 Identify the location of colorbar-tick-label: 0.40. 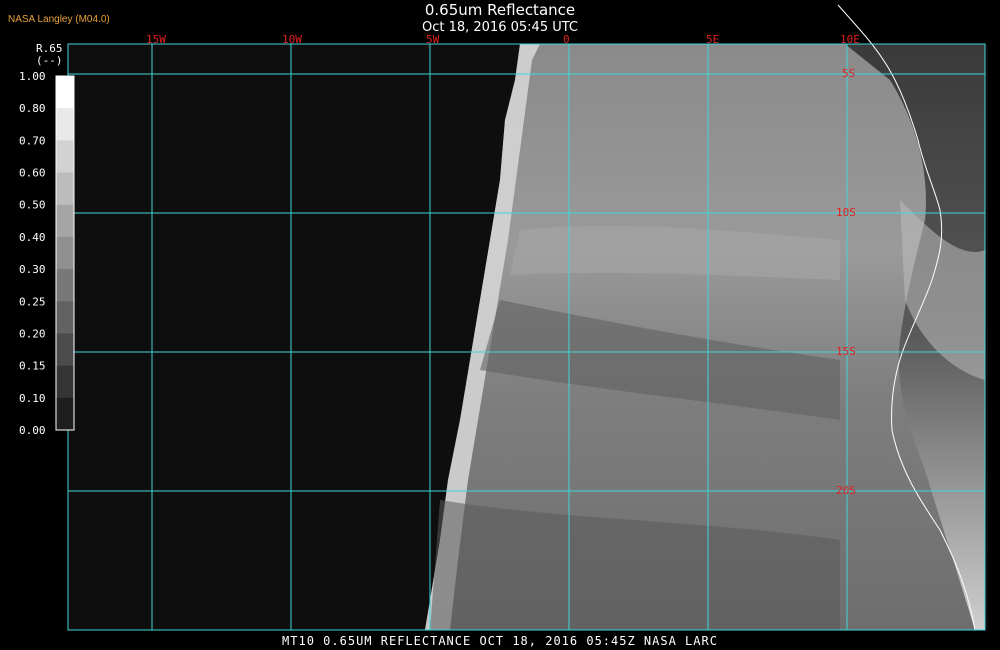
(32, 237).